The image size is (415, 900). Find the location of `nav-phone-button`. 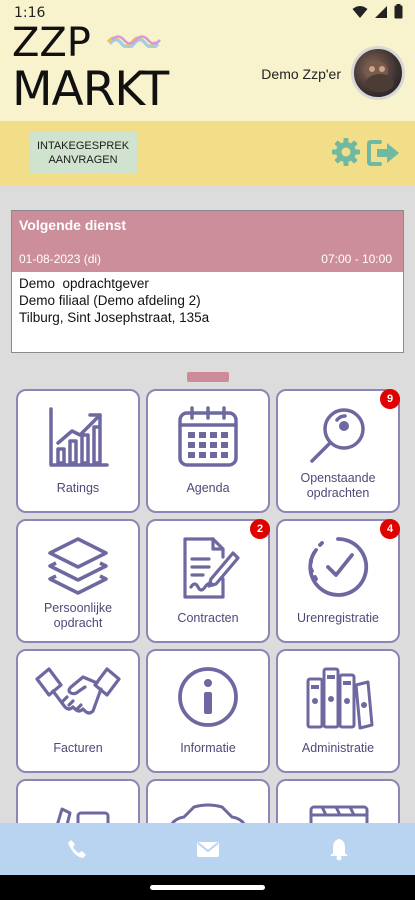

nav-phone-button is located at coordinates (77, 849).